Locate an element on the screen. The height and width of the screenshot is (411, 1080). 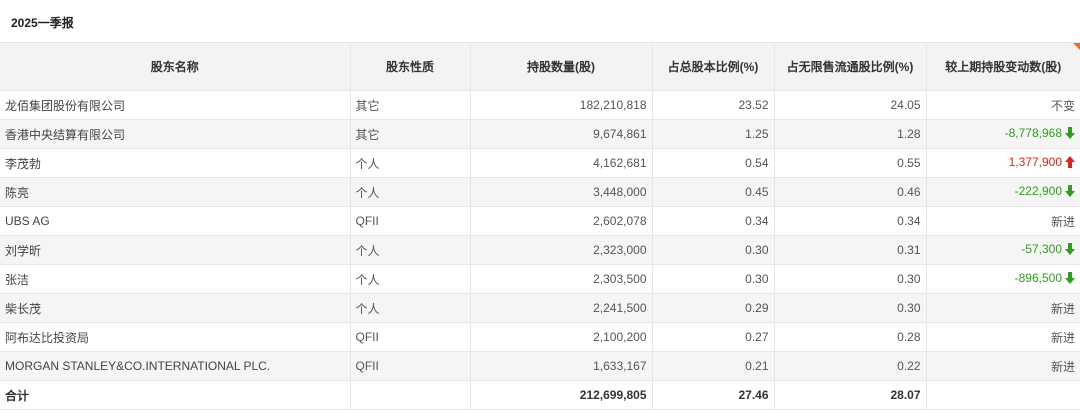
shares-held-cell: 182,210,818 is located at coordinates (561, 105).